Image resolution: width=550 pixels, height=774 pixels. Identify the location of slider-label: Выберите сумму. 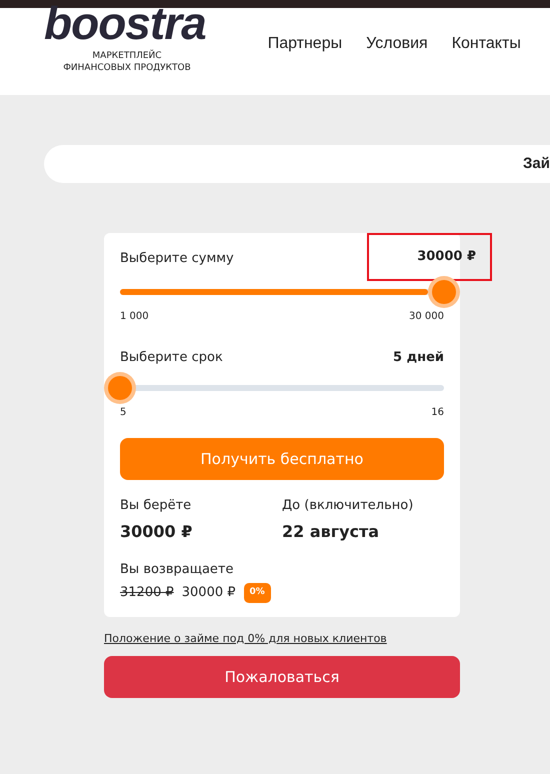
(177, 259).